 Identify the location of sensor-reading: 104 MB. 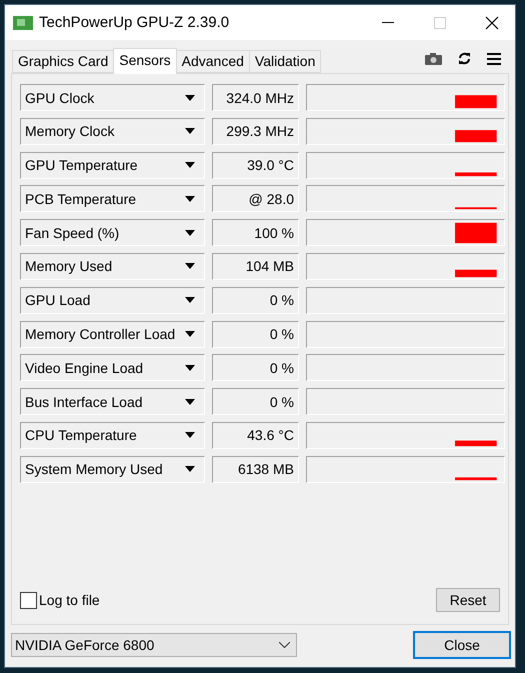
(255, 266).